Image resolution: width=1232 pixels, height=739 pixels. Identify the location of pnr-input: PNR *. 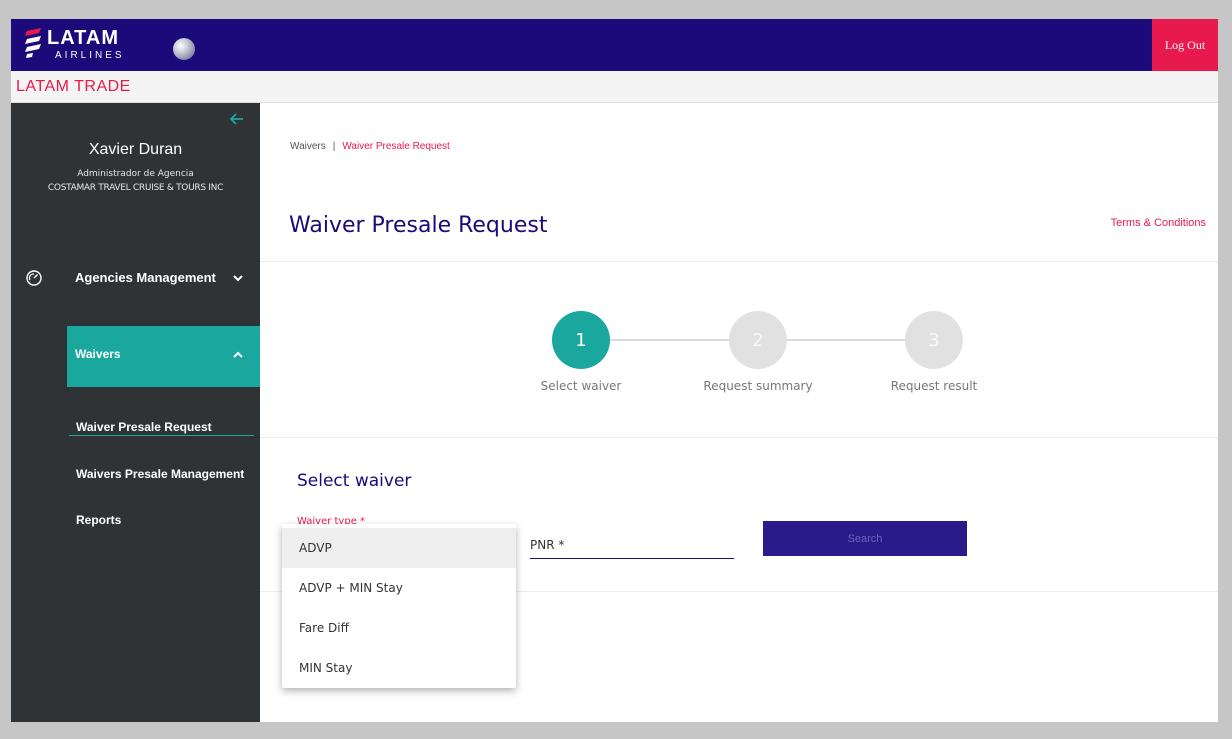
(632, 545).